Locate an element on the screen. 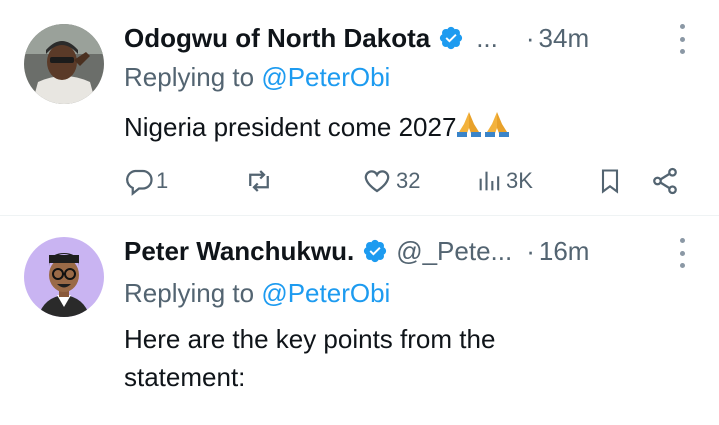  views-chart-icon is located at coordinates (489, 181).